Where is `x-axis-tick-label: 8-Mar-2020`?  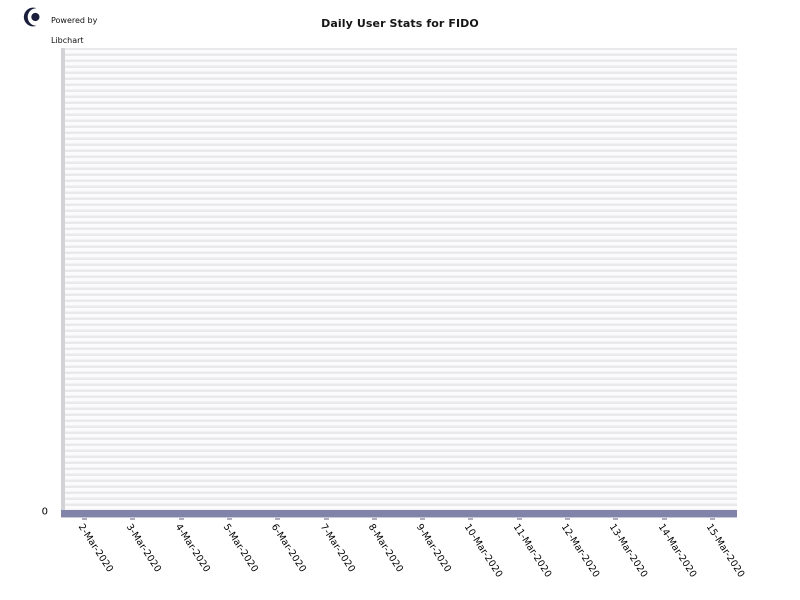 x-axis-tick-label: 8-Mar-2020 is located at coordinates (385, 548).